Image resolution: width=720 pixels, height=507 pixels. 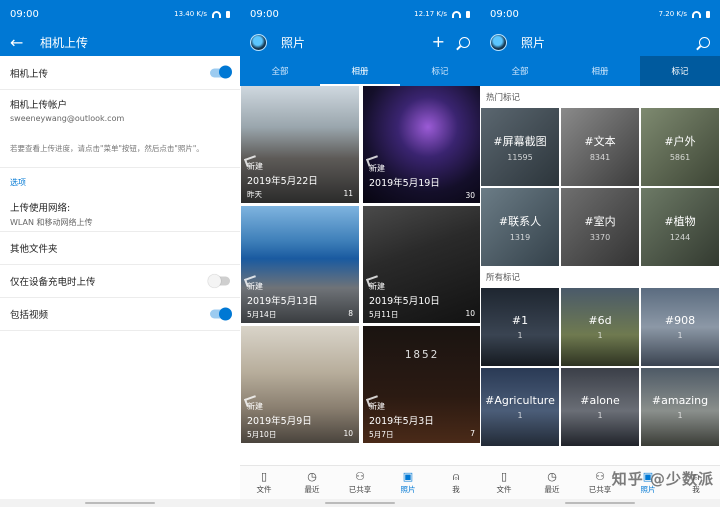 What do you see at coordinates (680, 400) in the screenshot?
I see `tag-name: #amazing` at bounding box center [680, 400].